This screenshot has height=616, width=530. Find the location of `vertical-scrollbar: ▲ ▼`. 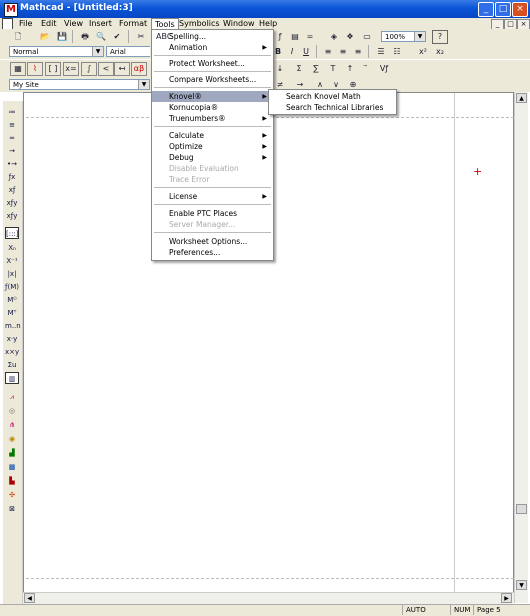

vertical-scrollbar: ▲ ▼ is located at coordinates (521, 347).